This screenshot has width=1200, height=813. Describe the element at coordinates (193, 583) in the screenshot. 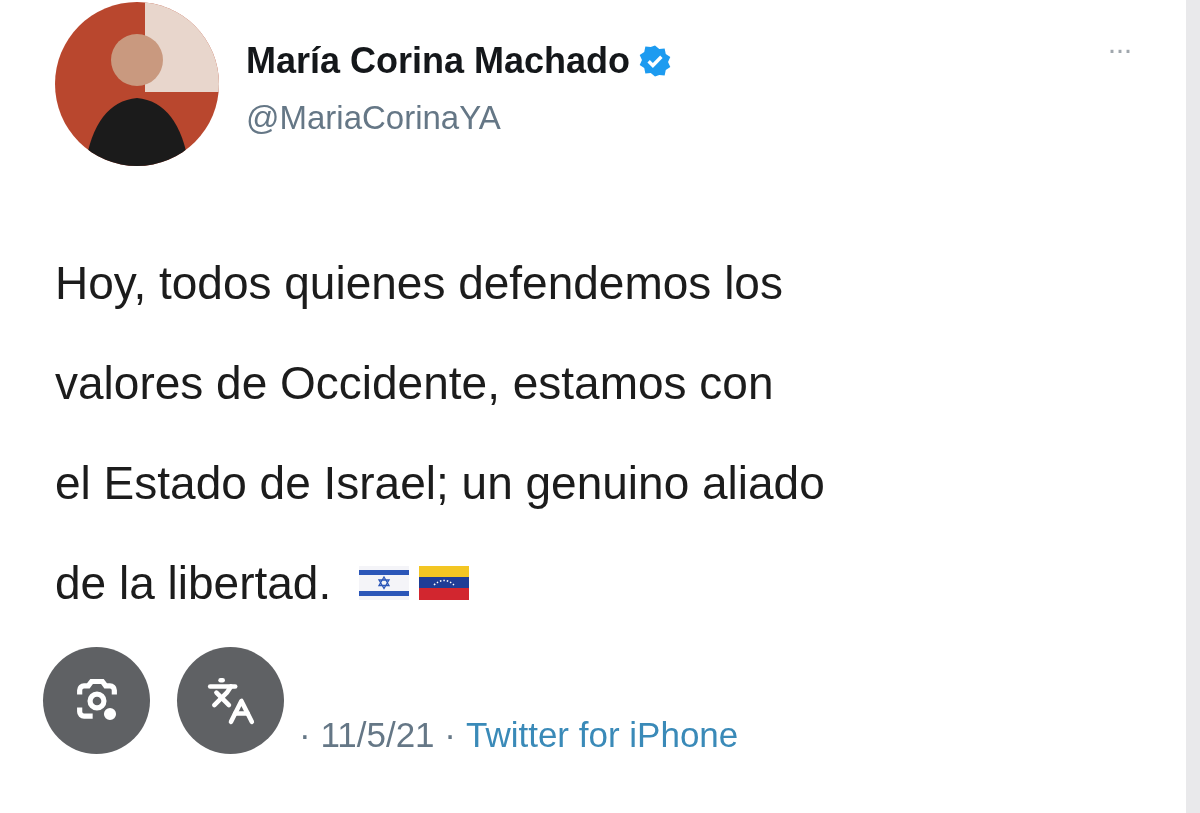

I see `tweet-text-line: de la libertad.` at that location.